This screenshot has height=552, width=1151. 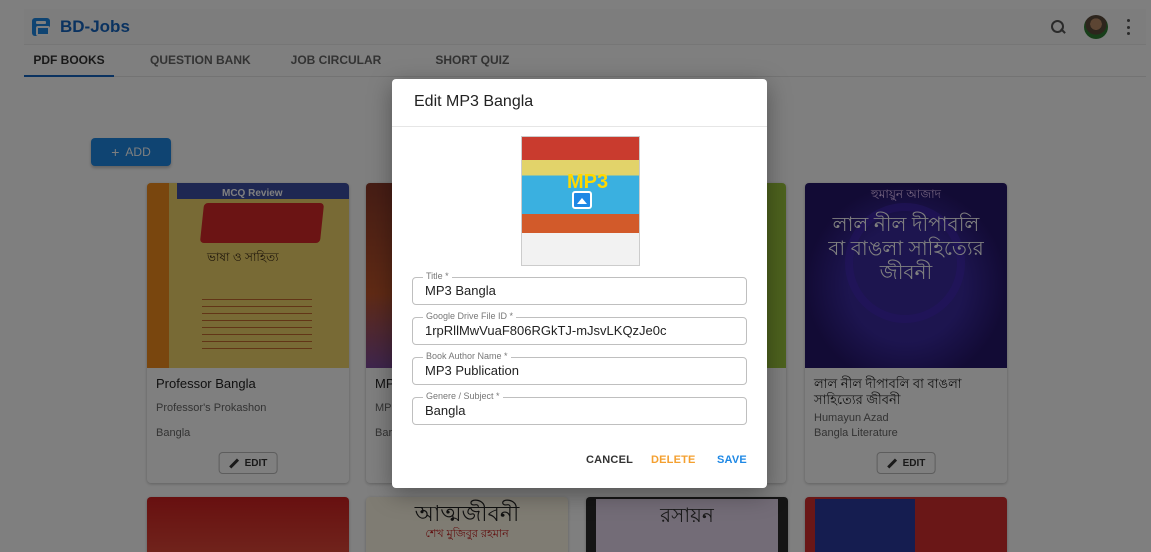 I want to click on subject-field: Genere / Subject *, so click(x=579, y=408).